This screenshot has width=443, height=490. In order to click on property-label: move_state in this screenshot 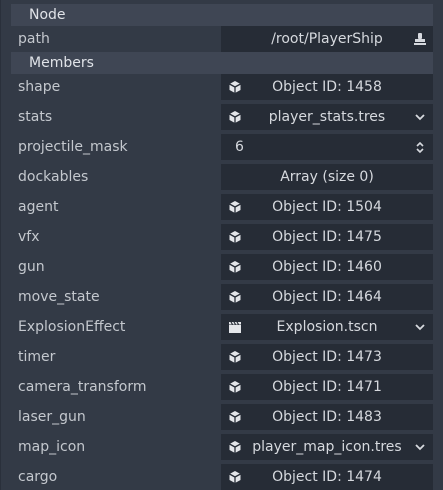, I will do `click(59, 297)`.